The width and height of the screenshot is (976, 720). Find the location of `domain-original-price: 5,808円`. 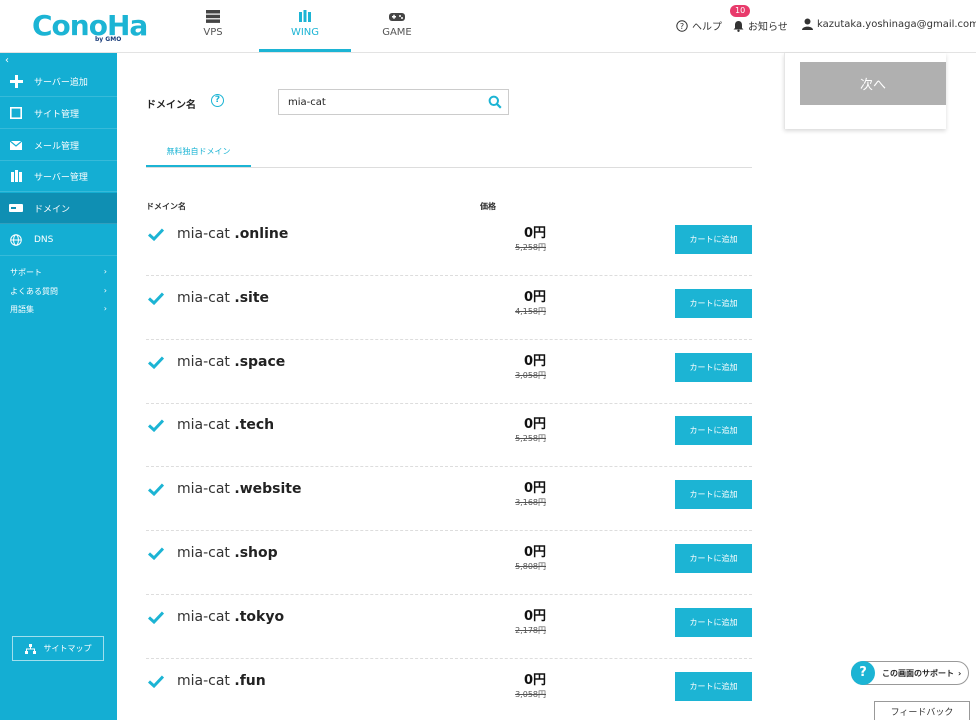

domain-original-price: 5,808円 is located at coordinates (530, 566).